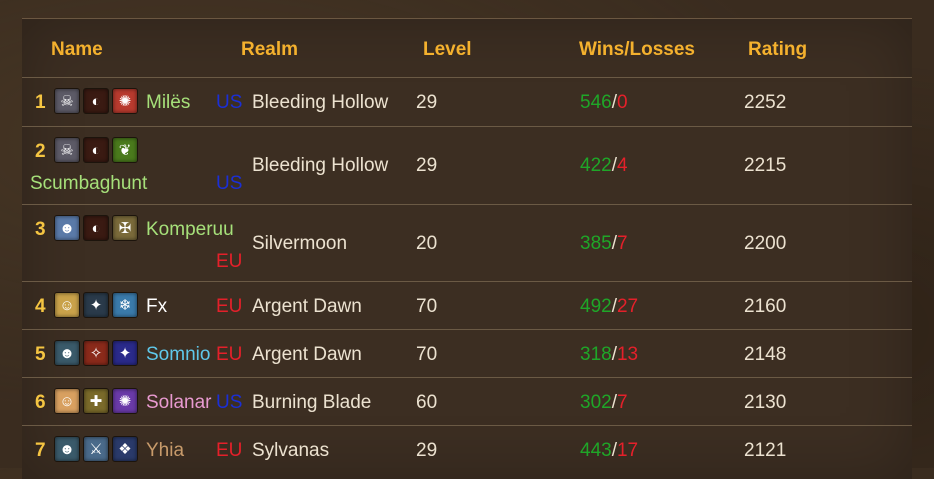 The height and width of the screenshot is (479, 934). I want to click on mage-class-icon: ✧, so click(96, 353).